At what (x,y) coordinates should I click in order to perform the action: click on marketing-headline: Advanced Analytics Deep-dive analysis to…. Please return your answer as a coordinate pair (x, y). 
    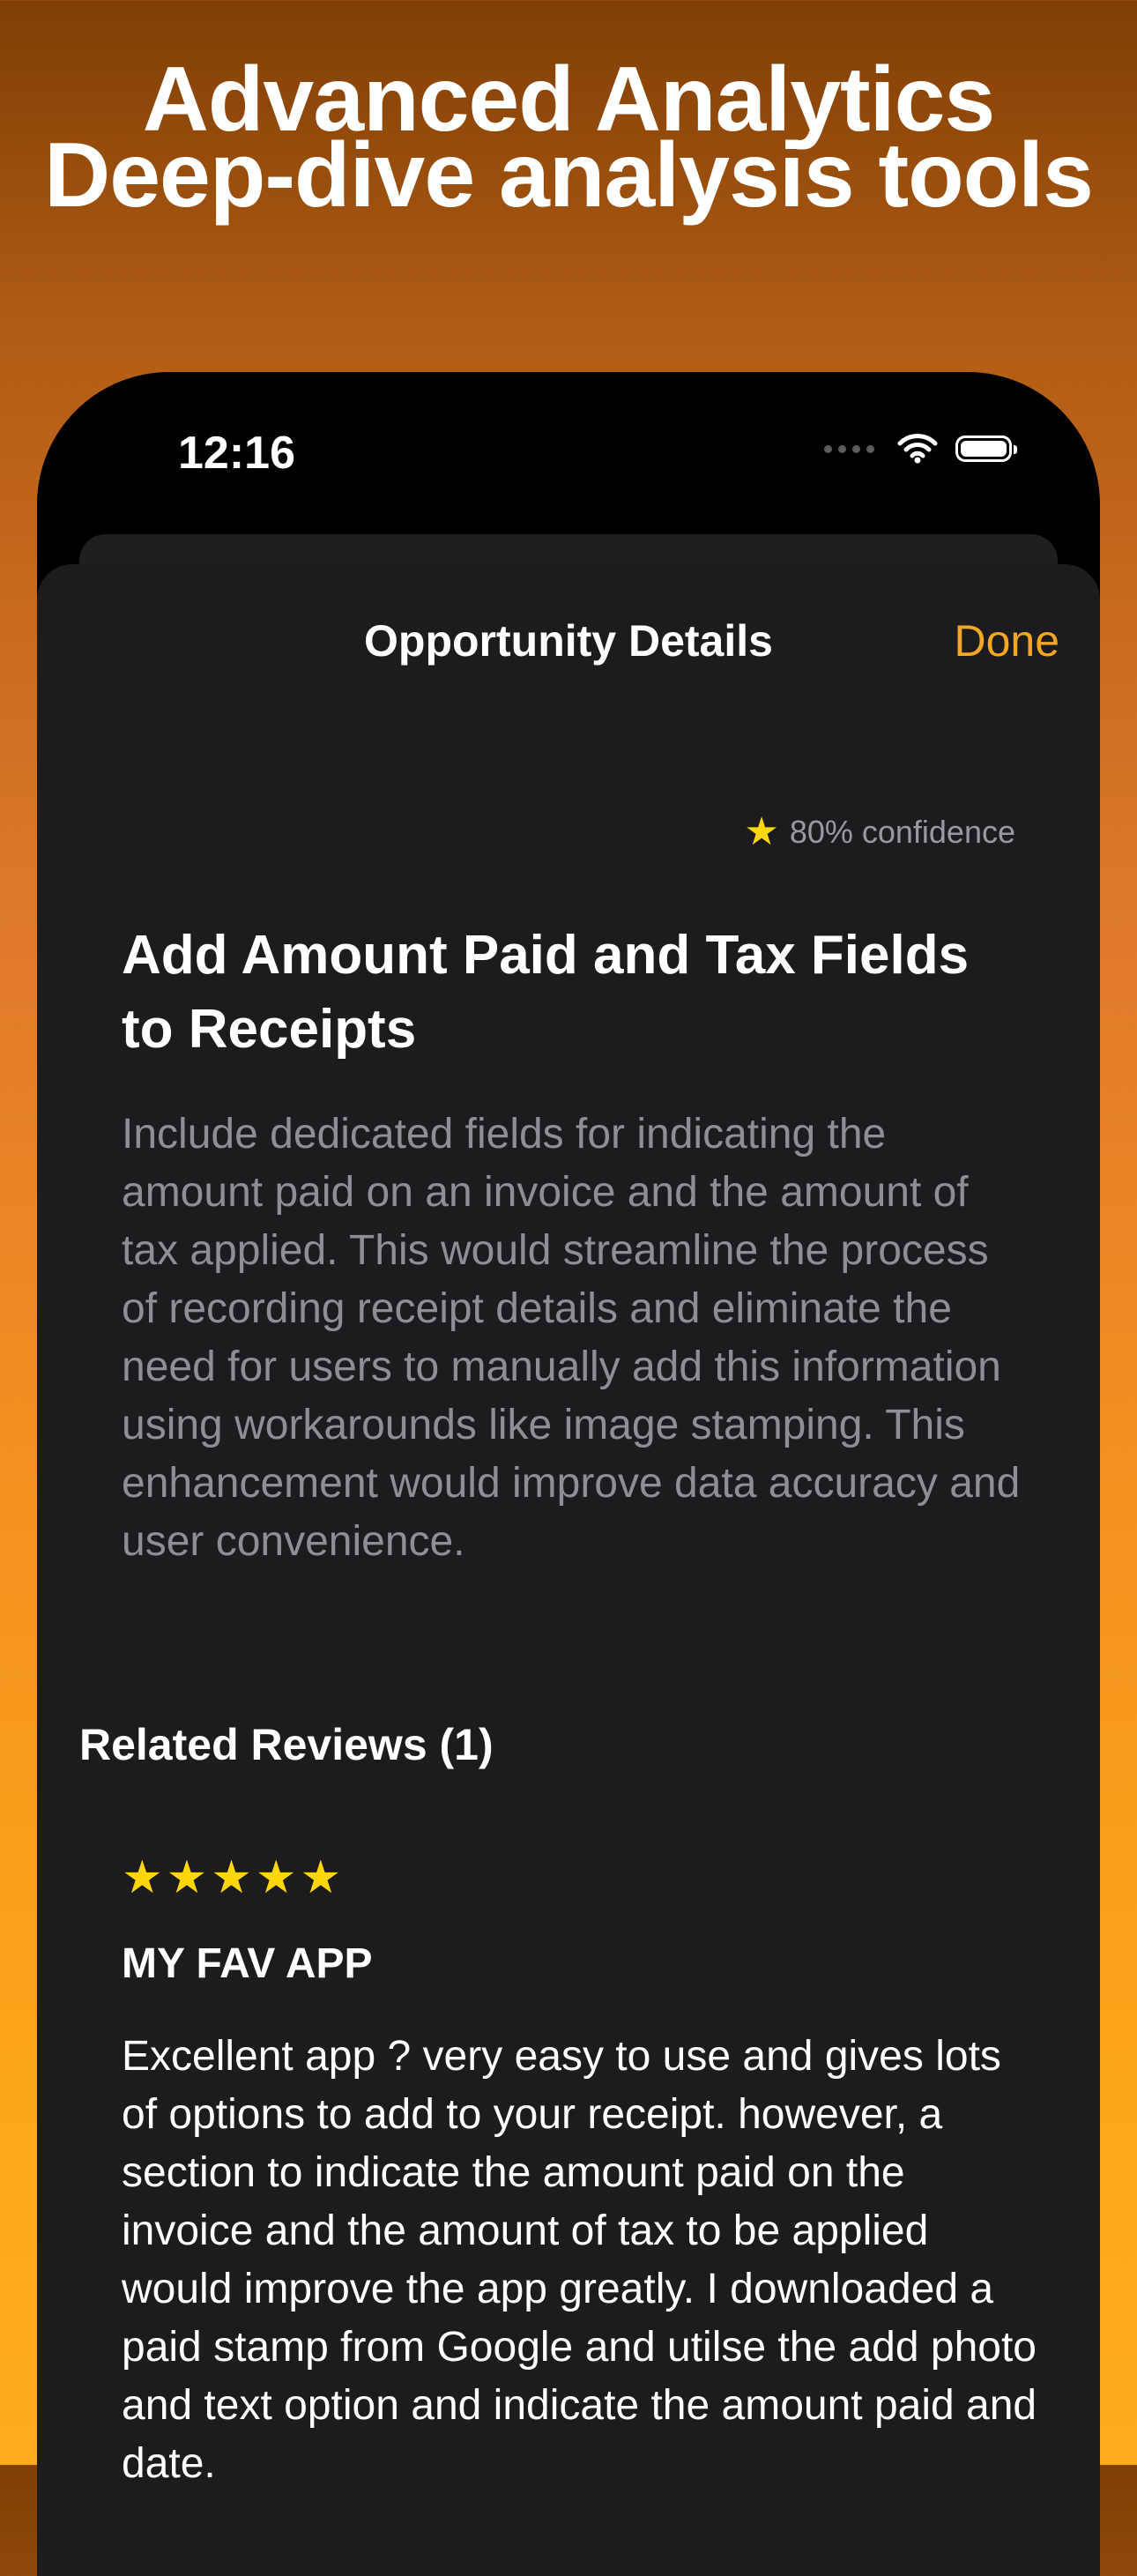
    Looking at the image, I should click on (568, 140).